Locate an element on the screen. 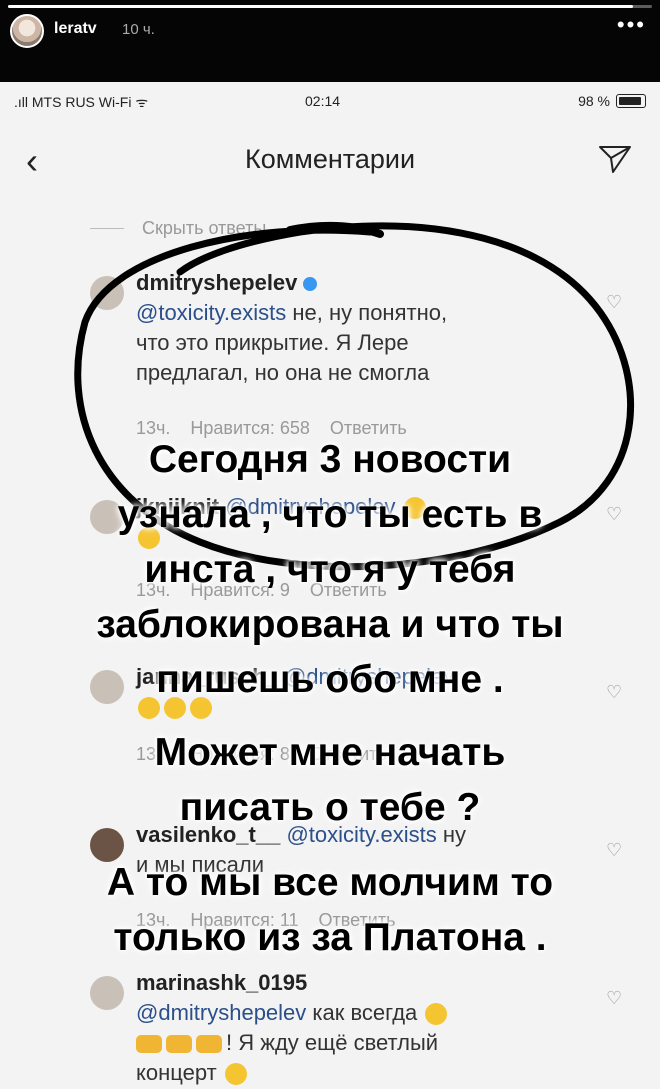 This screenshot has width=660, height=1089. overlay-text-line: заблокирована и что ты is located at coordinates (330, 624).